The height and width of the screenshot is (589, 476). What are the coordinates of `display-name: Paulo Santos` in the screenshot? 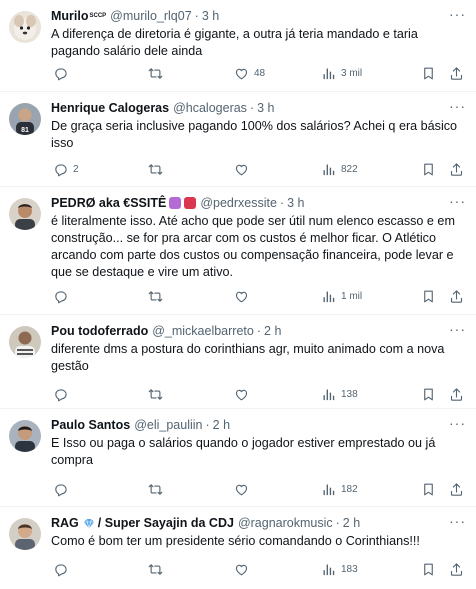 It's located at (90, 425).